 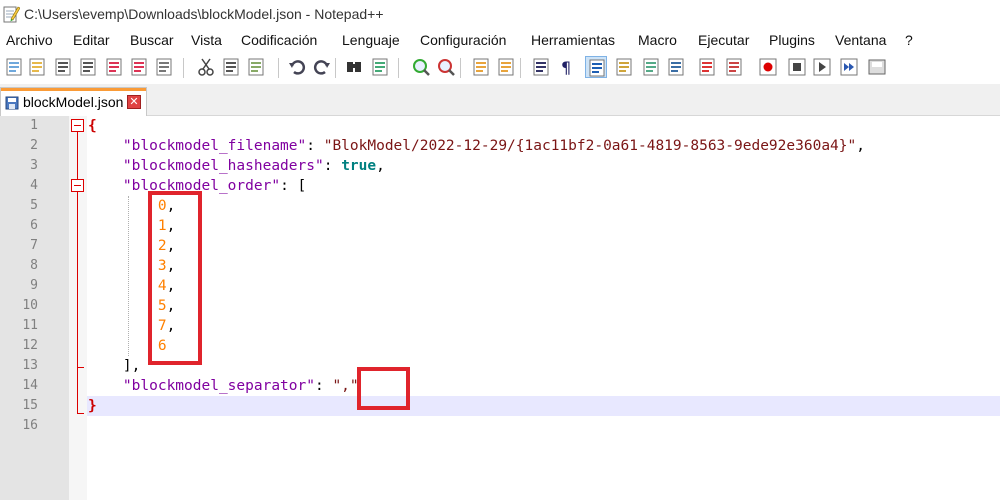 I want to click on fold-end-marker, so click(x=80, y=413).